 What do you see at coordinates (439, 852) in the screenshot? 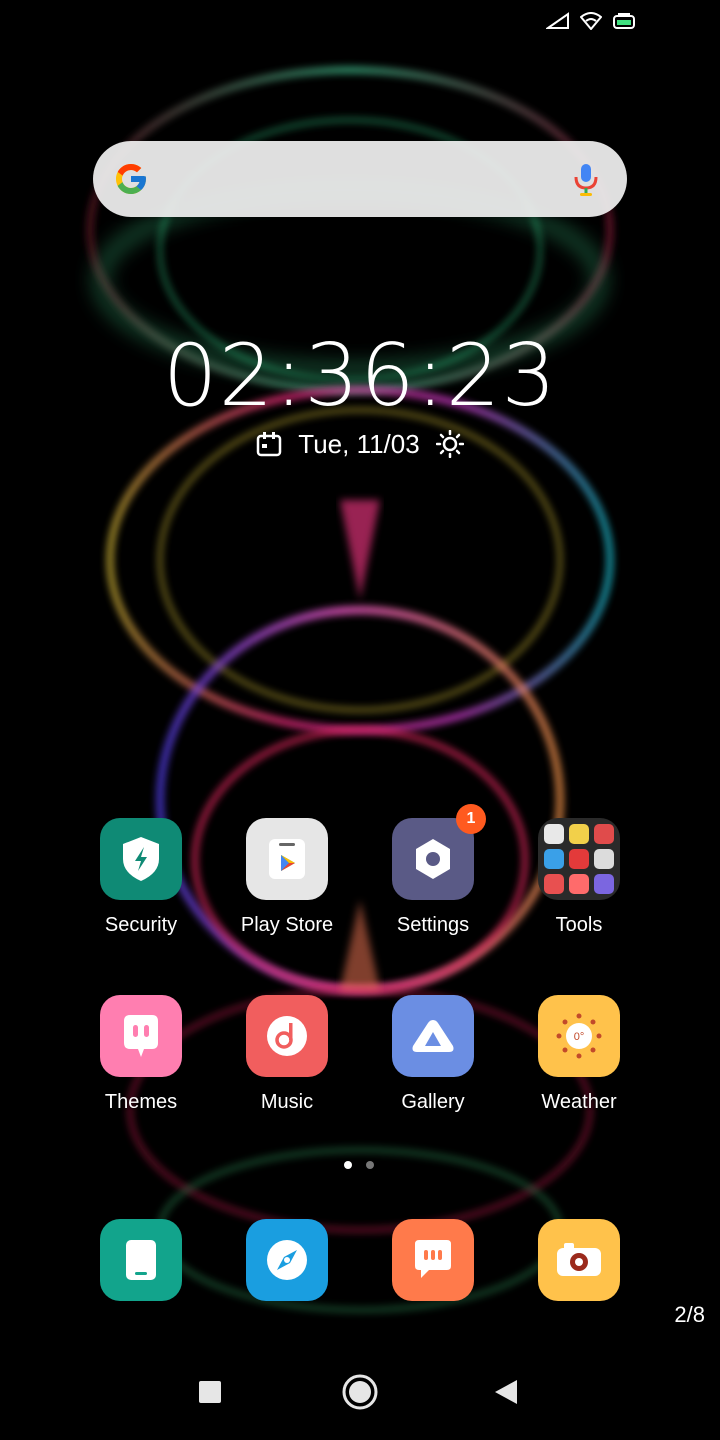
I see `settings-hexagon-icon: 1` at bounding box center [439, 852].